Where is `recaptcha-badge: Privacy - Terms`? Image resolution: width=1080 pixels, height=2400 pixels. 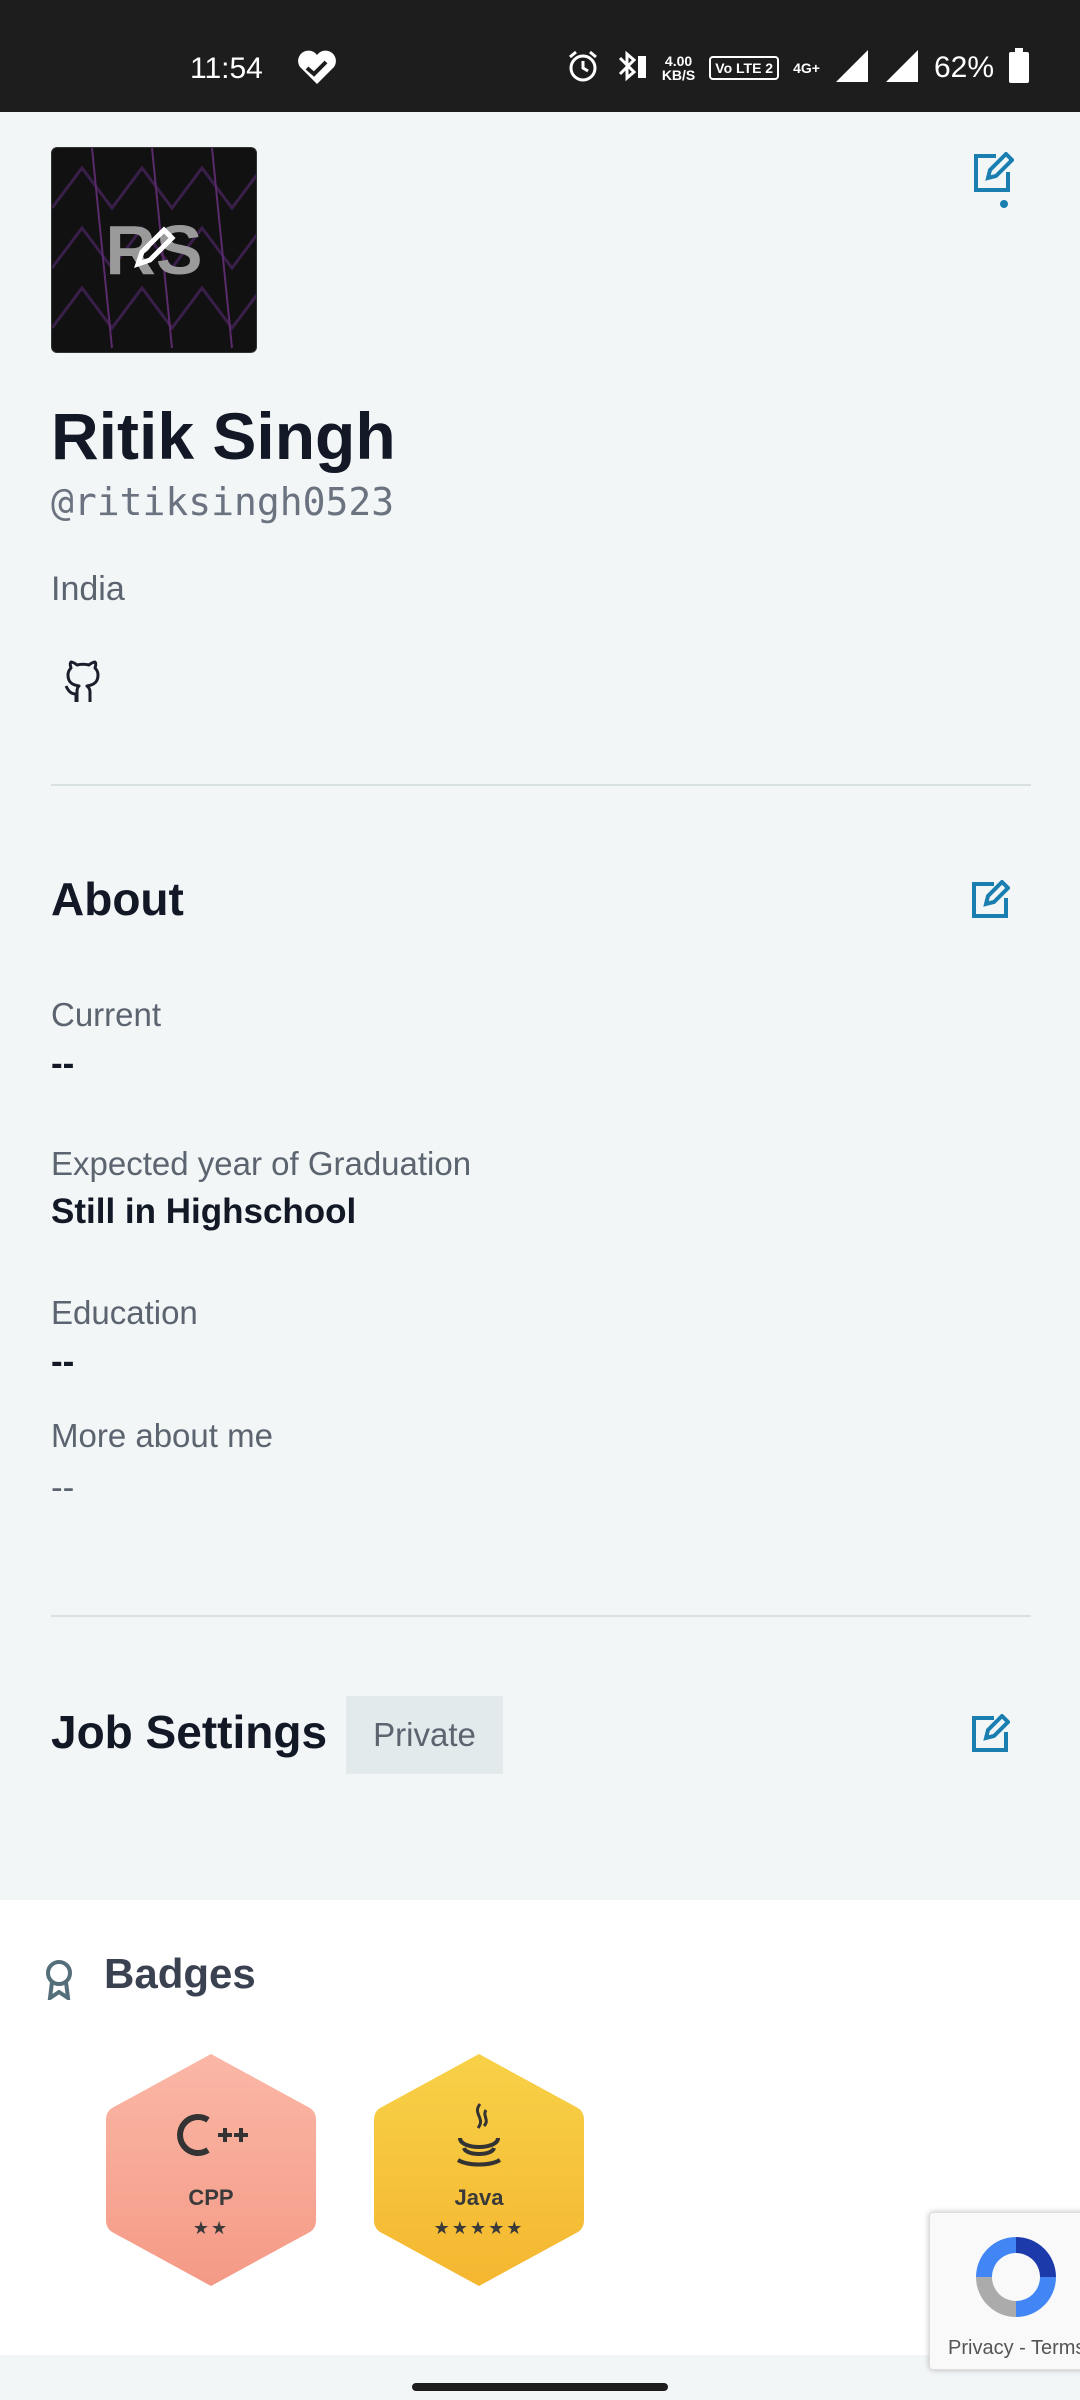 recaptcha-badge: Privacy - Terms is located at coordinates (1004, 2291).